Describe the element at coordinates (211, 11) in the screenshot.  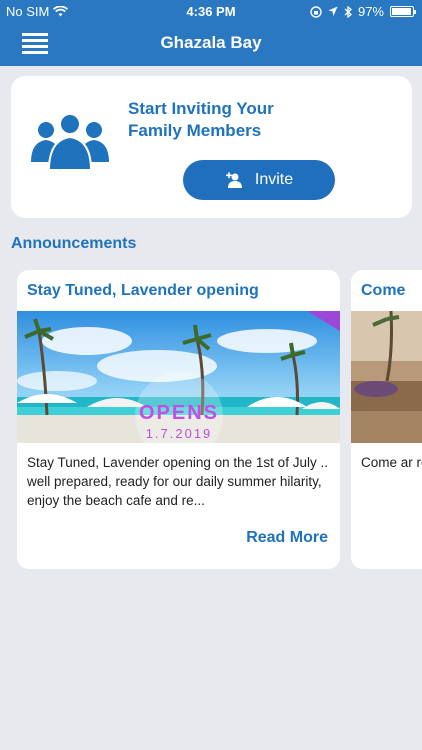
I see `status-bar: No SIM 4:36 PM 97%` at that location.